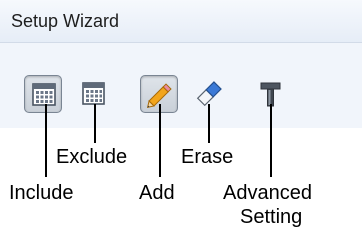 This screenshot has height=240, width=362. I want to click on exclude-callout: Exclude, so click(92, 157).